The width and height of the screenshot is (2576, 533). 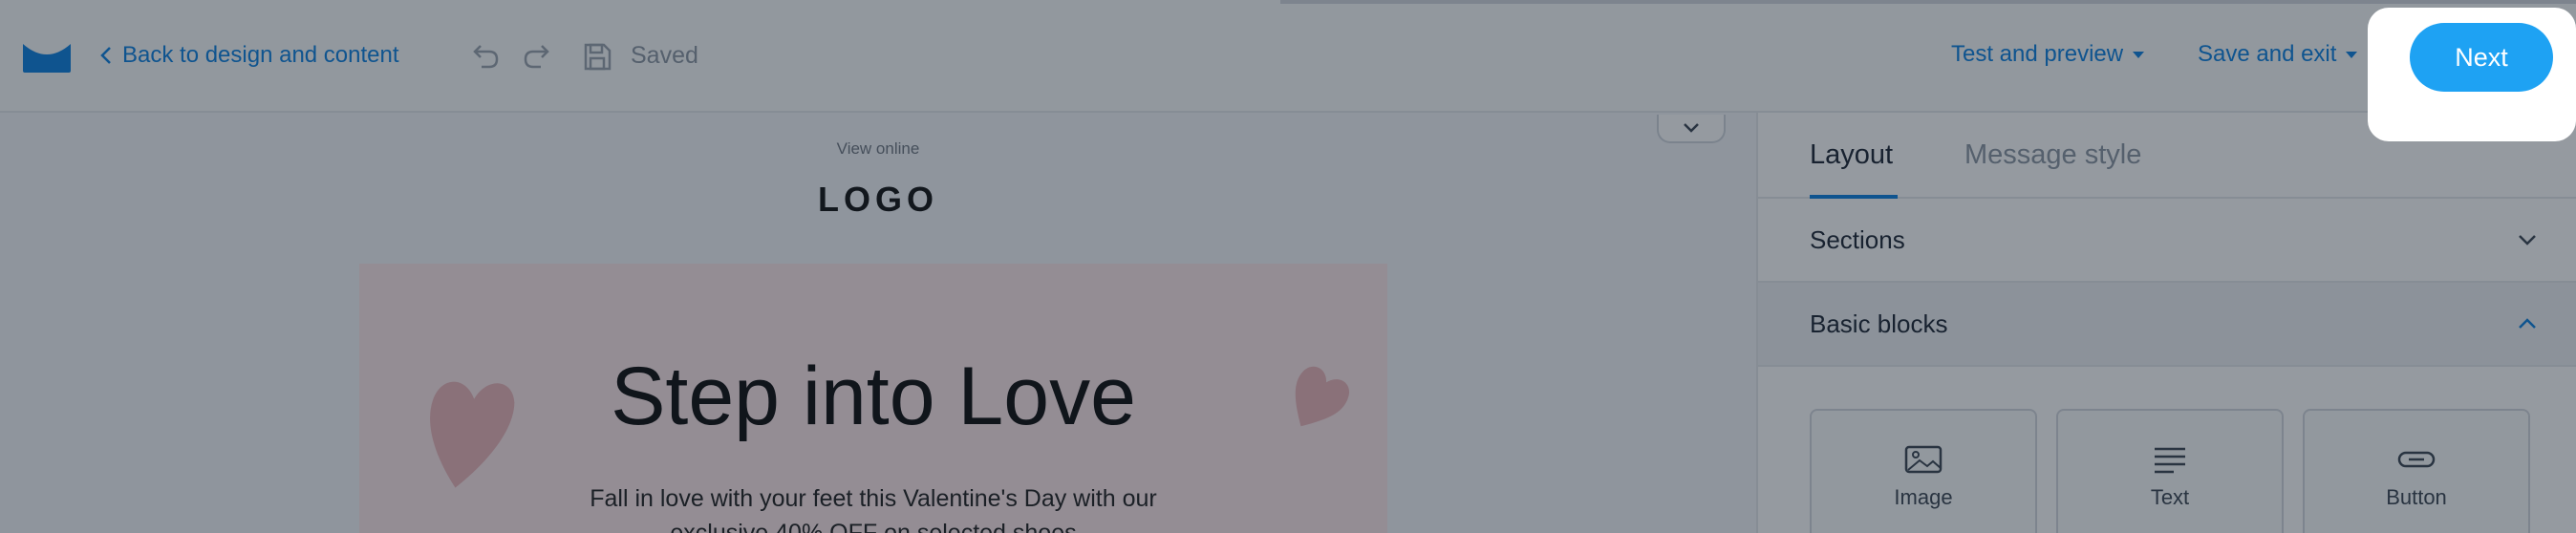 What do you see at coordinates (1923, 497) in the screenshot?
I see `image-block-label: Image` at bounding box center [1923, 497].